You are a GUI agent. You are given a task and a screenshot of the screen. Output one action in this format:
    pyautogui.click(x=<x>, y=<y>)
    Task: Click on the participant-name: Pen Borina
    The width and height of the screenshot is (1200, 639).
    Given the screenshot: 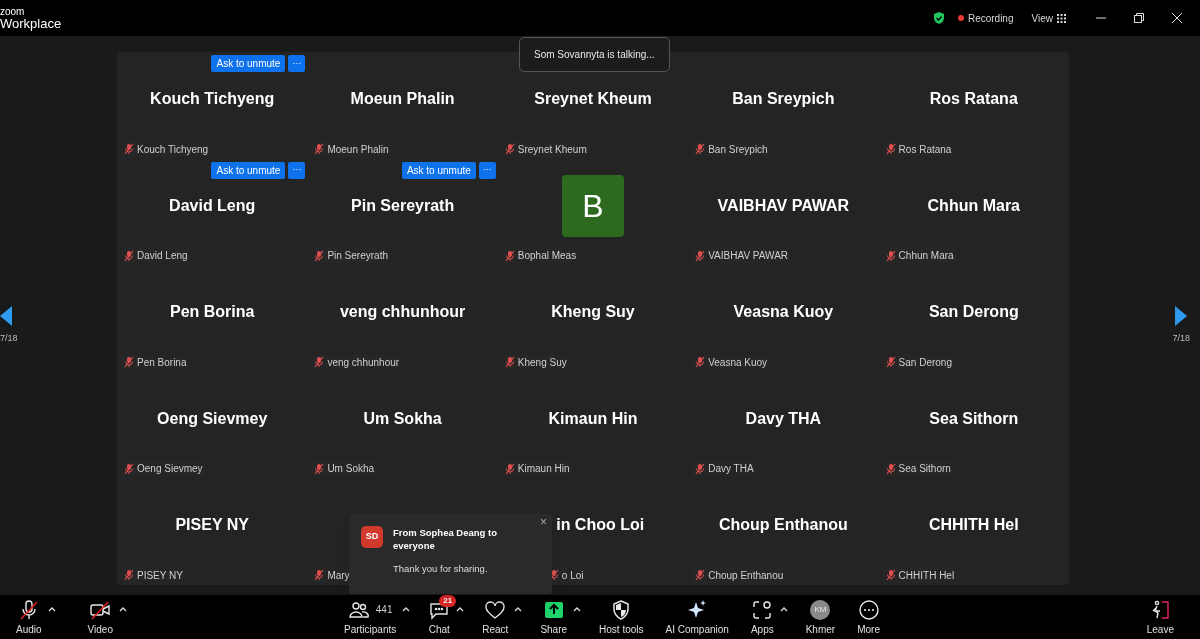 What is the action you would take?
    pyautogui.click(x=212, y=312)
    